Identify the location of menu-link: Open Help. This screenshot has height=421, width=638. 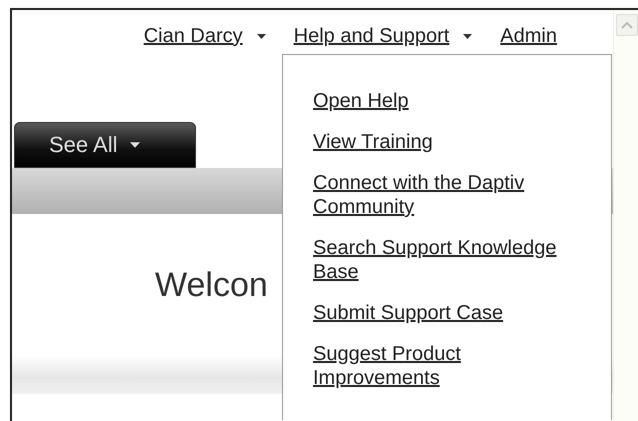
(361, 101).